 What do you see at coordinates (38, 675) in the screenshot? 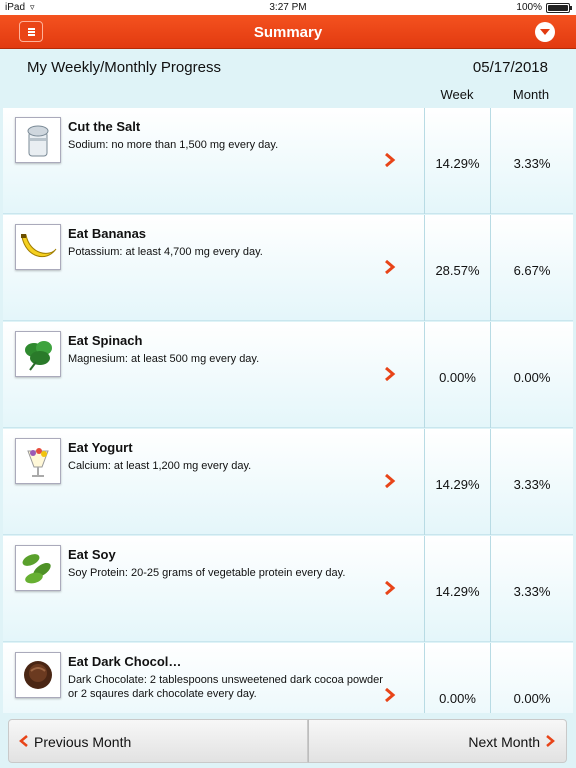
I see `chocolate-icon` at bounding box center [38, 675].